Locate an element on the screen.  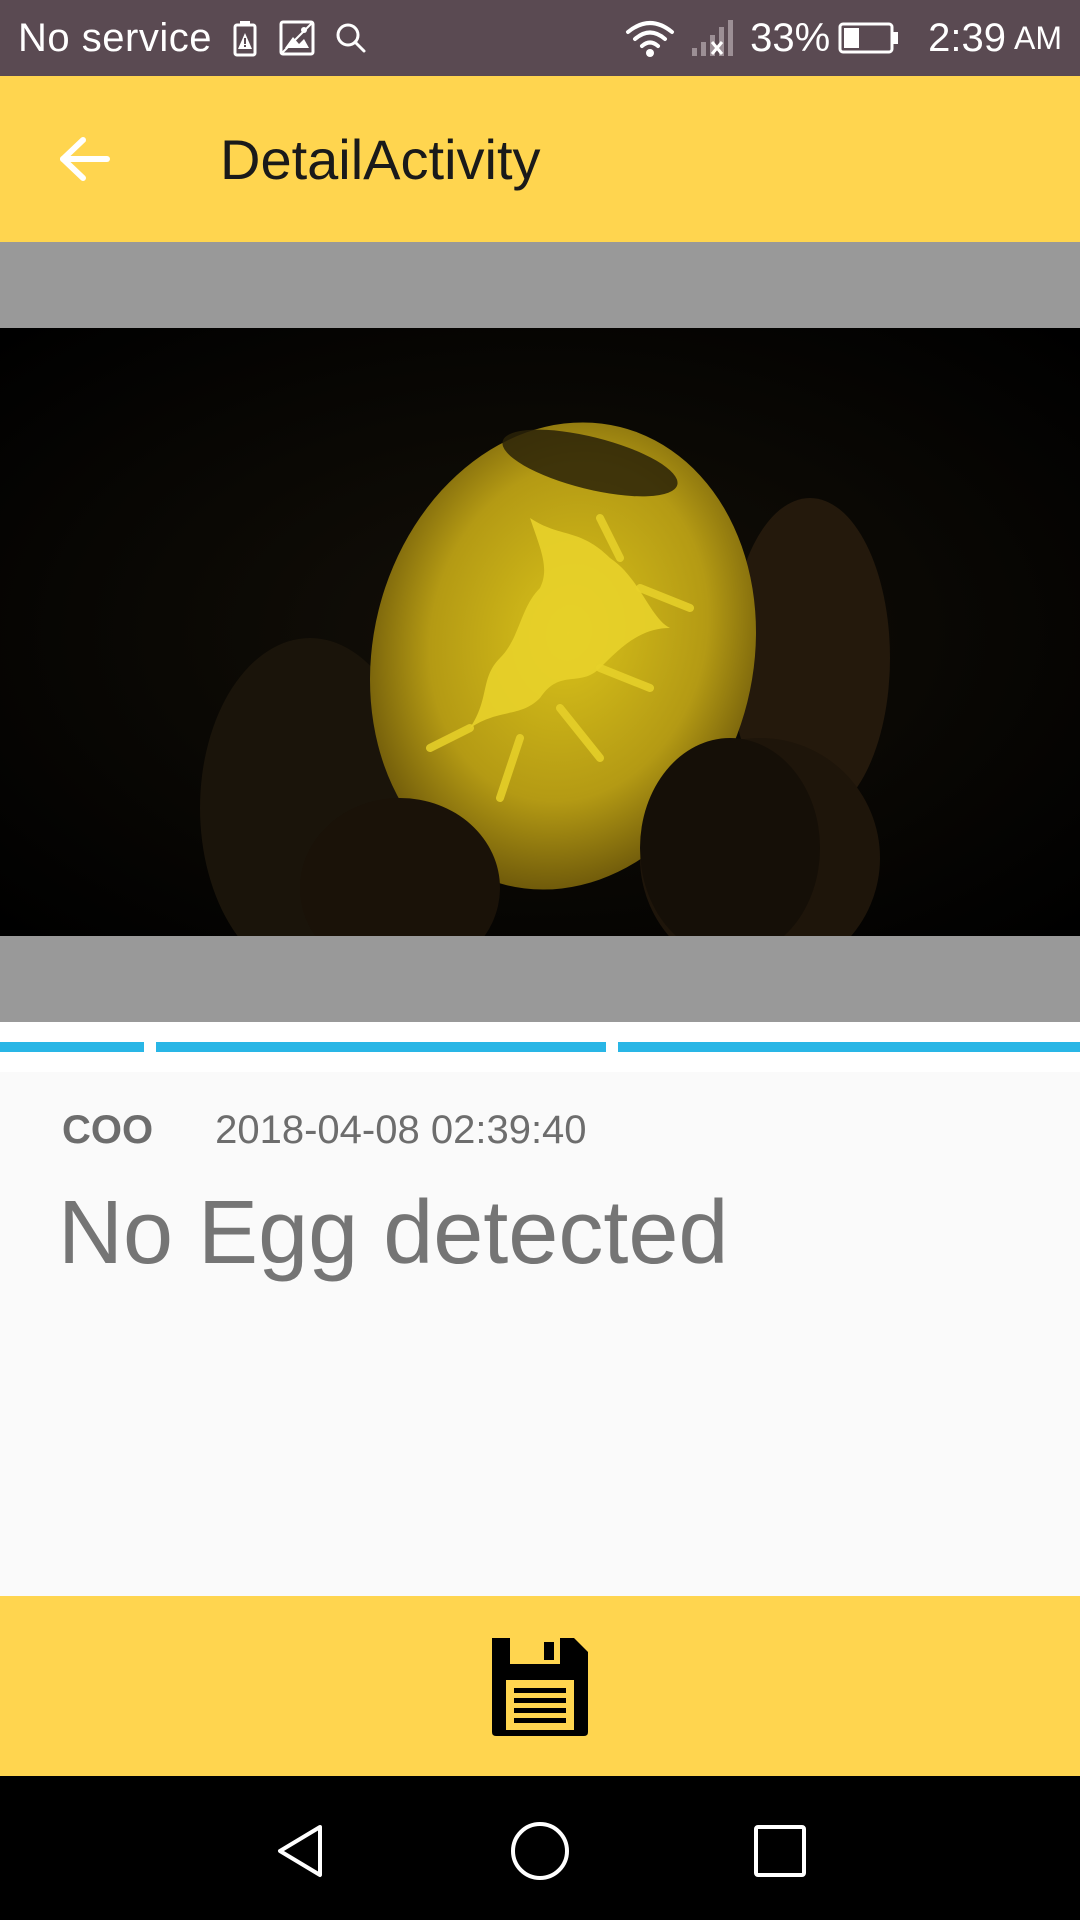
egg-code: COO is located at coordinates (108, 1130).